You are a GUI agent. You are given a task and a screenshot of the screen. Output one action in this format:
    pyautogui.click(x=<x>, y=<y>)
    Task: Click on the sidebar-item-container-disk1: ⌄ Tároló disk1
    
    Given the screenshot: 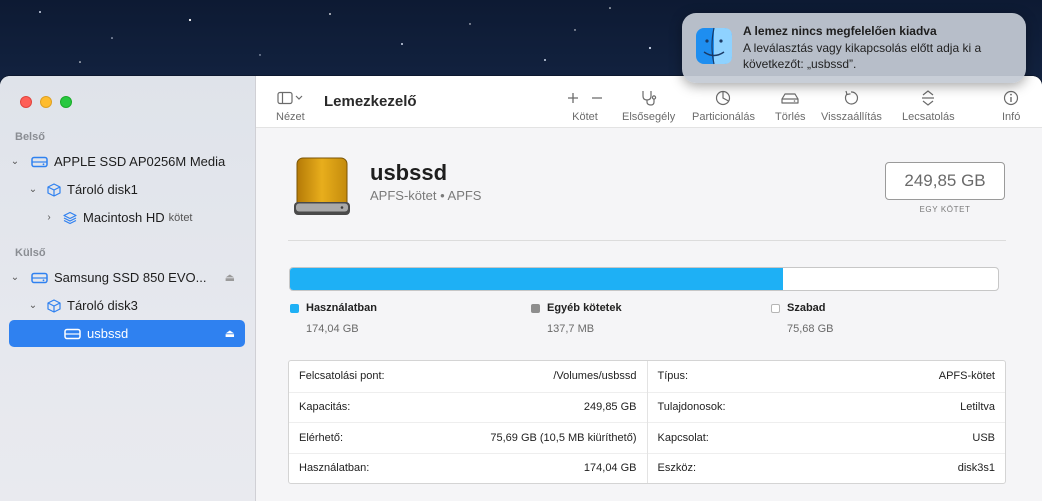 What is the action you would take?
    pyautogui.click(x=127, y=189)
    